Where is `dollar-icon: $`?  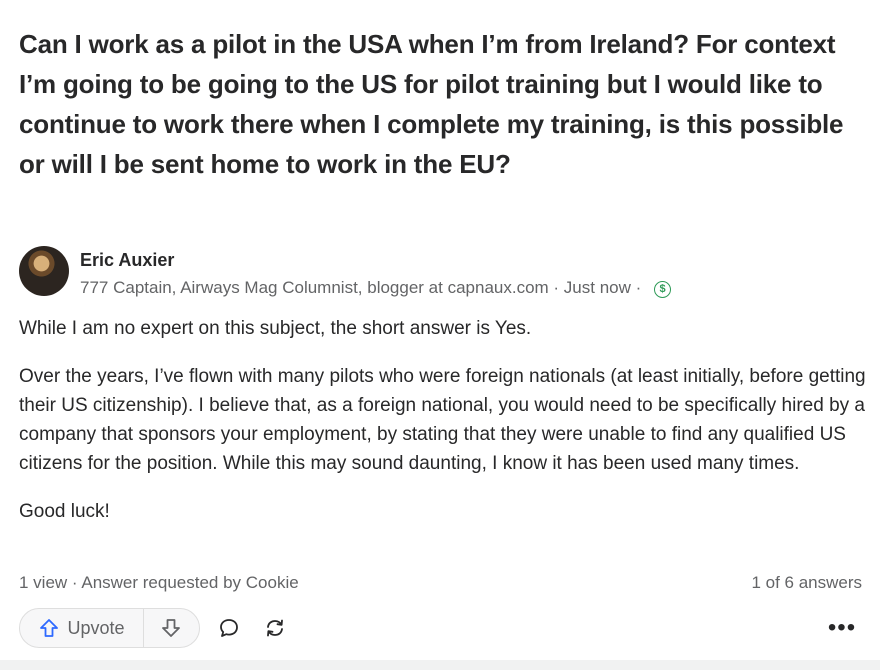
dollar-icon: $ is located at coordinates (662, 289).